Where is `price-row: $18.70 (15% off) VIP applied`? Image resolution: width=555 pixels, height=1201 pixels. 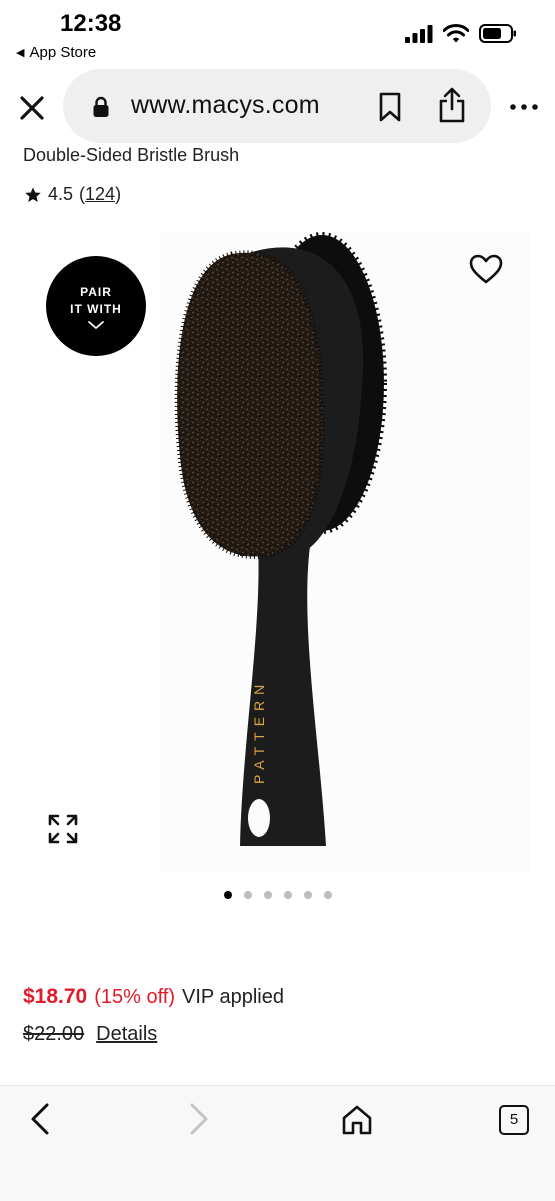 price-row: $18.70 (15% off) VIP applied is located at coordinates (153, 997).